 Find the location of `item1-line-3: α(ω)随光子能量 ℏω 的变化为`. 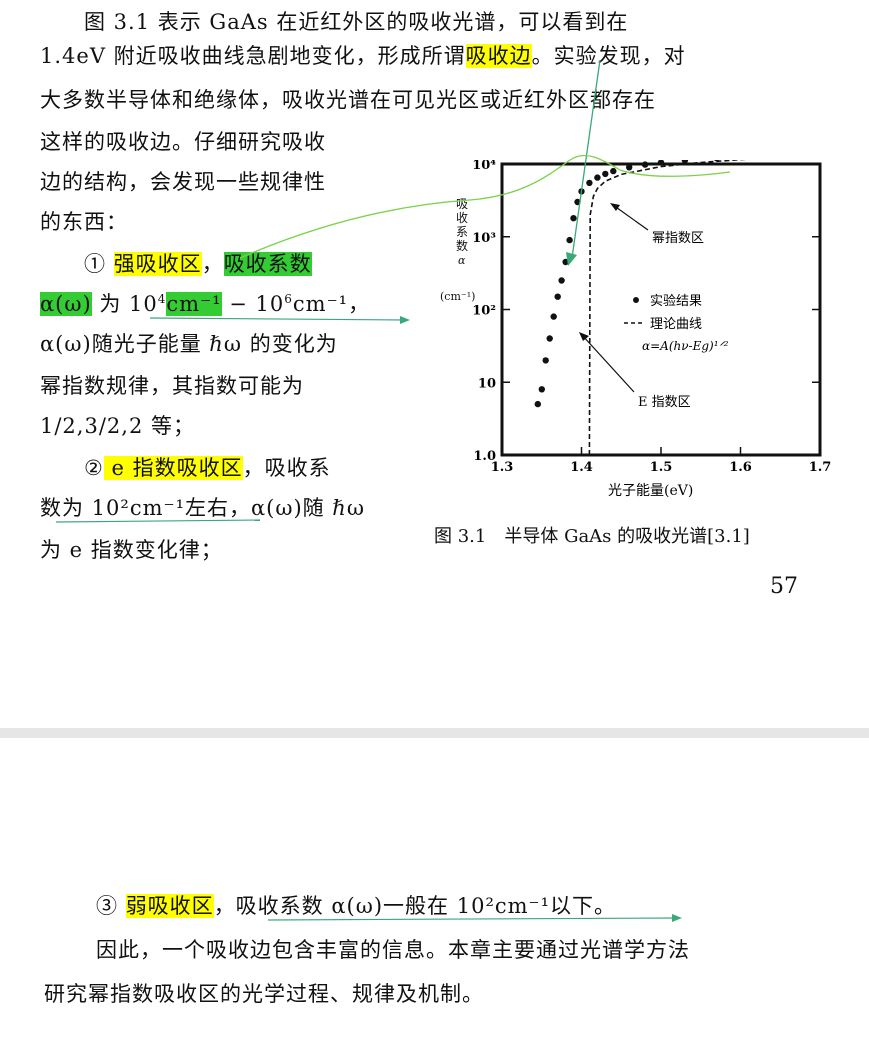

item1-line-3: α(ω)随光子能量 ℏω 的变化为 is located at coordinates (189, 344).